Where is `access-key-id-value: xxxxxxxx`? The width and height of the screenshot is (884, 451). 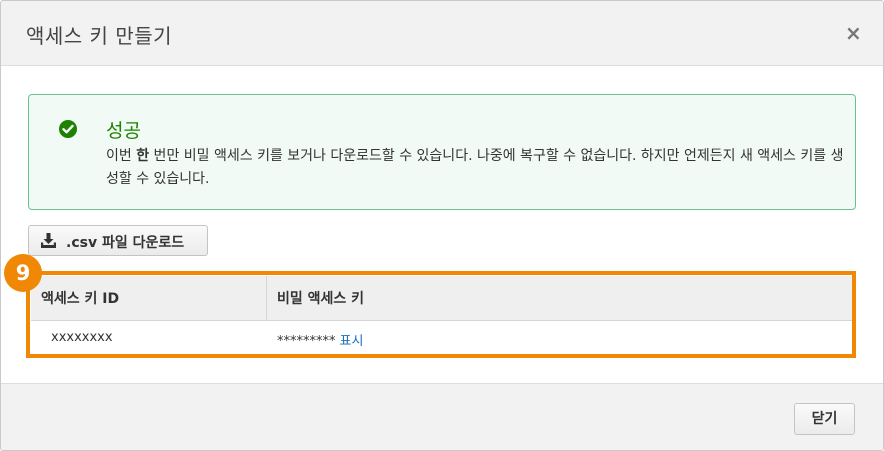 access-key-id-value: xxxxxxxx is located at coordinates (82, 337).